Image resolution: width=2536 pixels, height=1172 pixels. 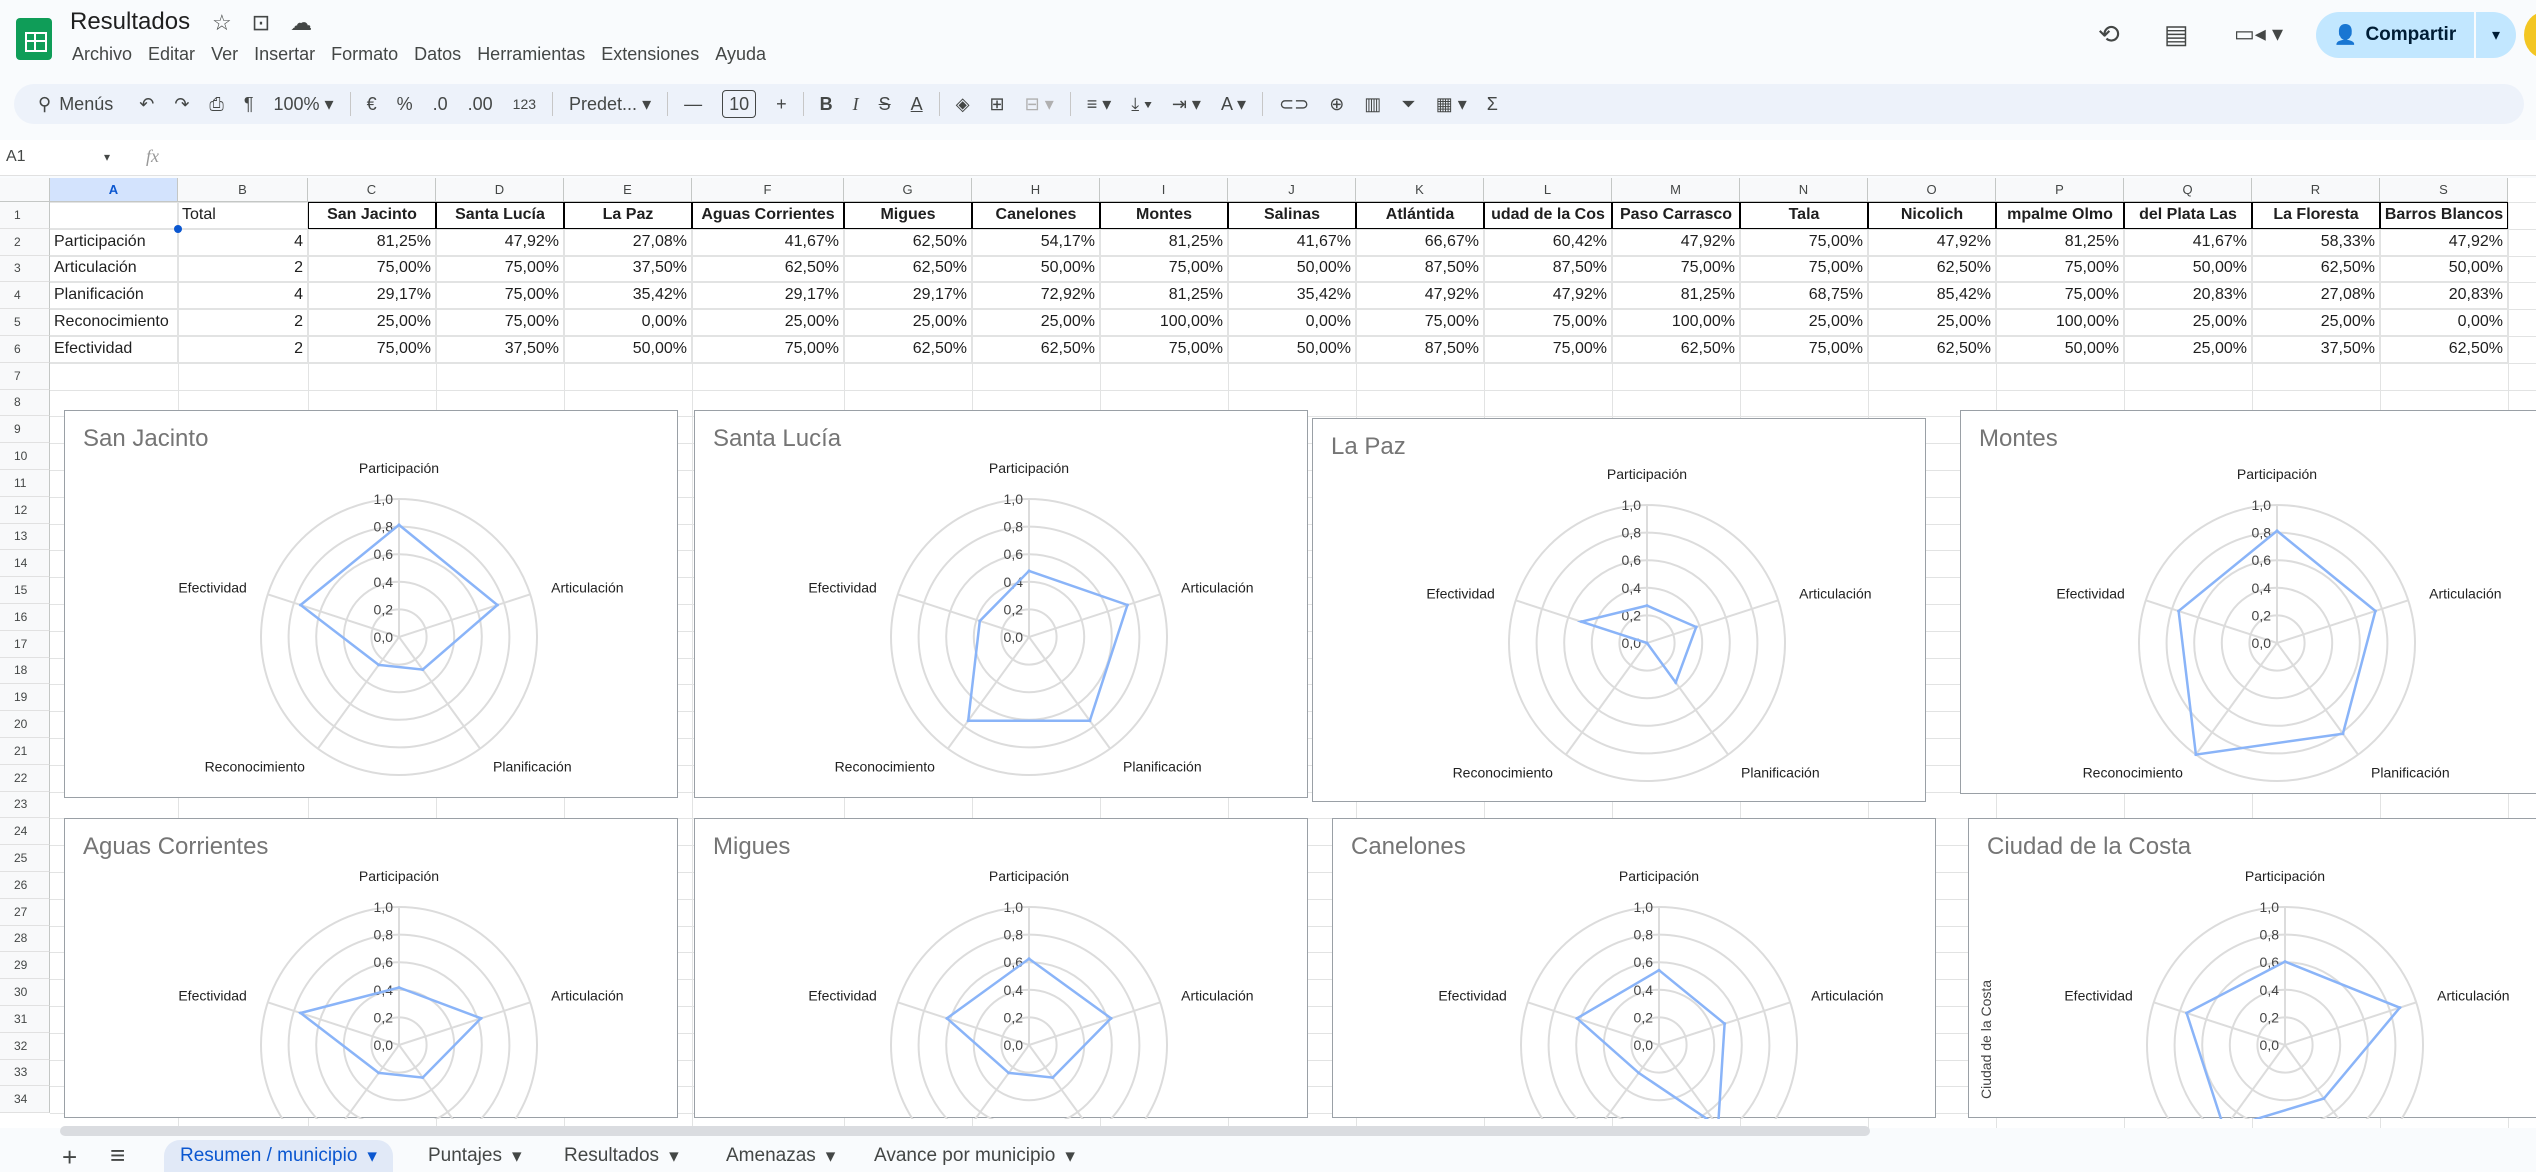 I want to click on row-label-cell: Efectividad, so click(x=114, y=349).